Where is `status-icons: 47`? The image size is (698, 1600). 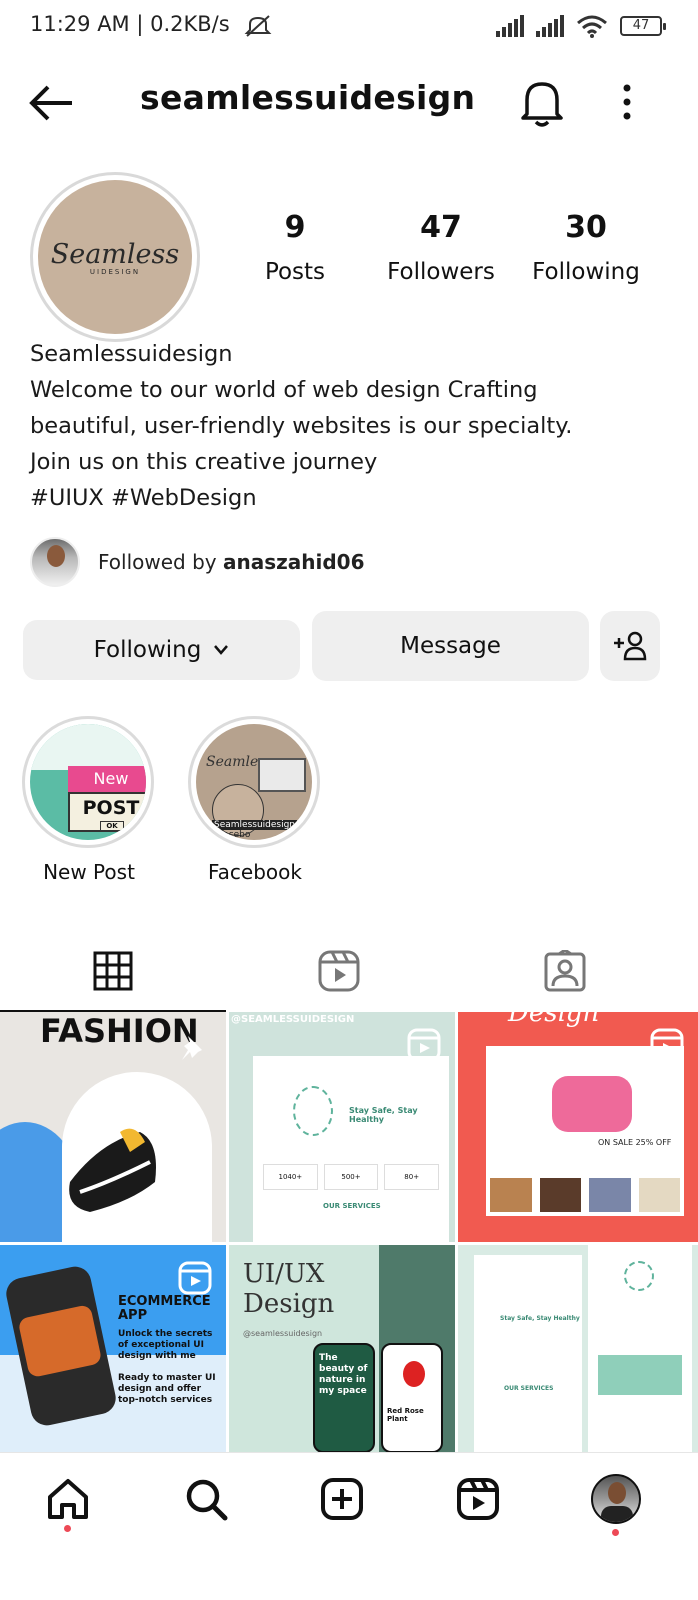 status-icons: 47 is located at coordinates (581, 26).